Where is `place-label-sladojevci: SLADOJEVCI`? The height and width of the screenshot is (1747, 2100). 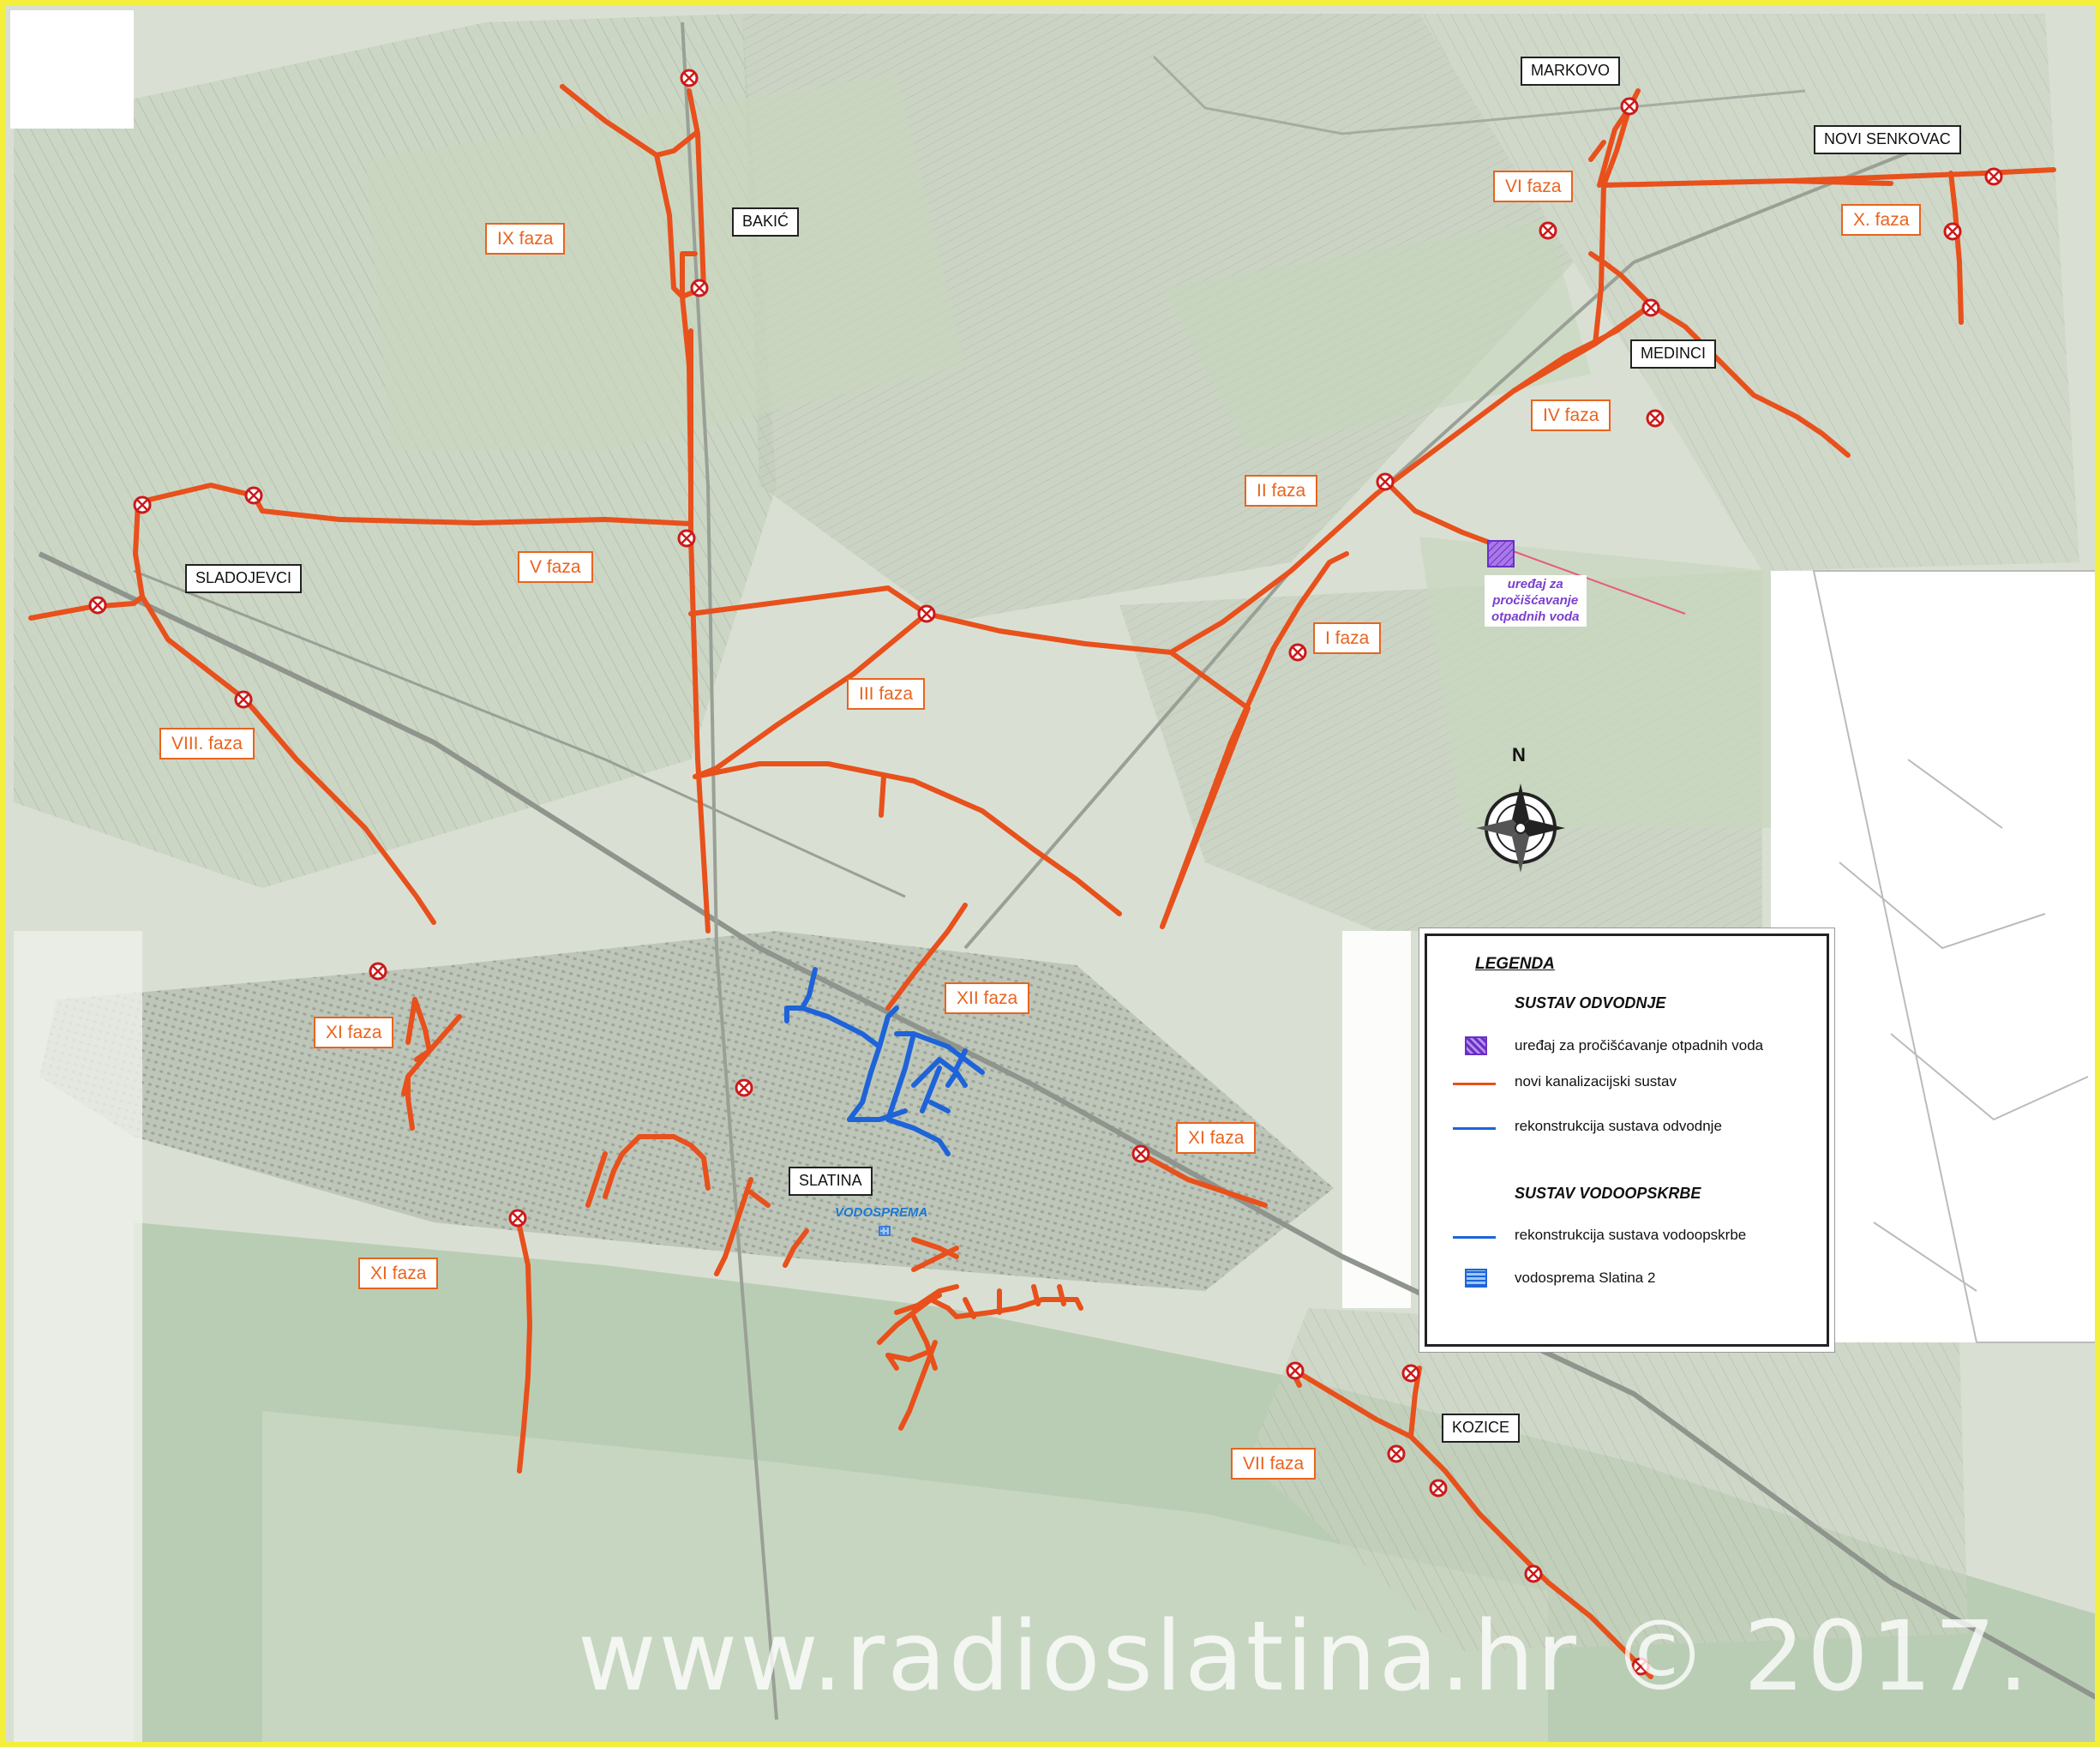 place-label-sladojevci: SLADOJEVCI is located at coordinates (244, 578).